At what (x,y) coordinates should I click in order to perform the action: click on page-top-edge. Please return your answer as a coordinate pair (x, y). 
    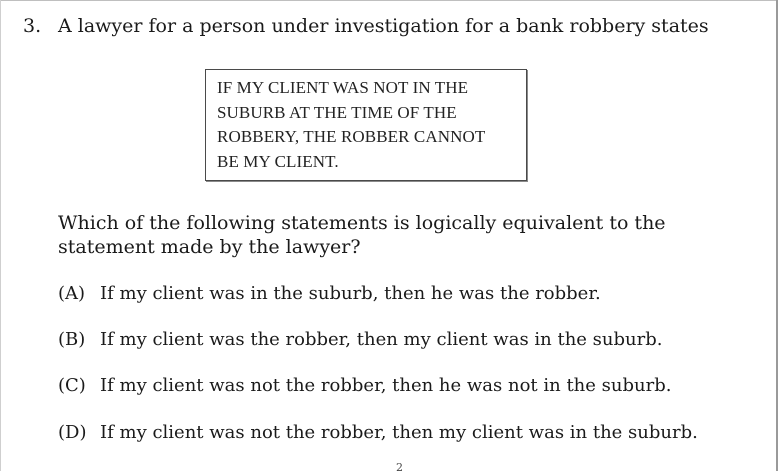
    Looking at the image, I should click on (389, 0).